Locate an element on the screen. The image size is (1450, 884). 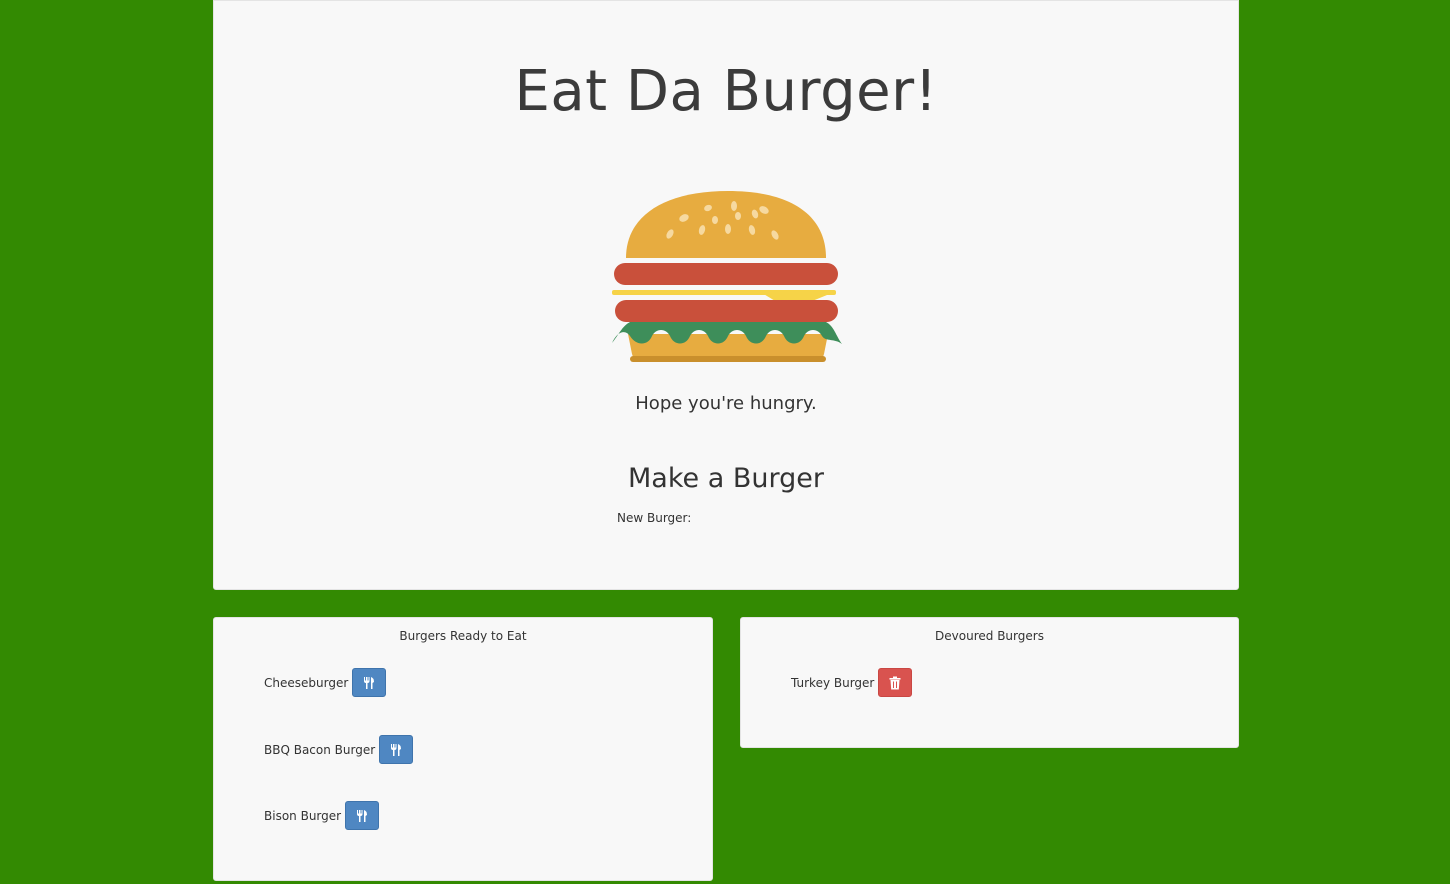
trash-icon is located at coordinates (895, 682).